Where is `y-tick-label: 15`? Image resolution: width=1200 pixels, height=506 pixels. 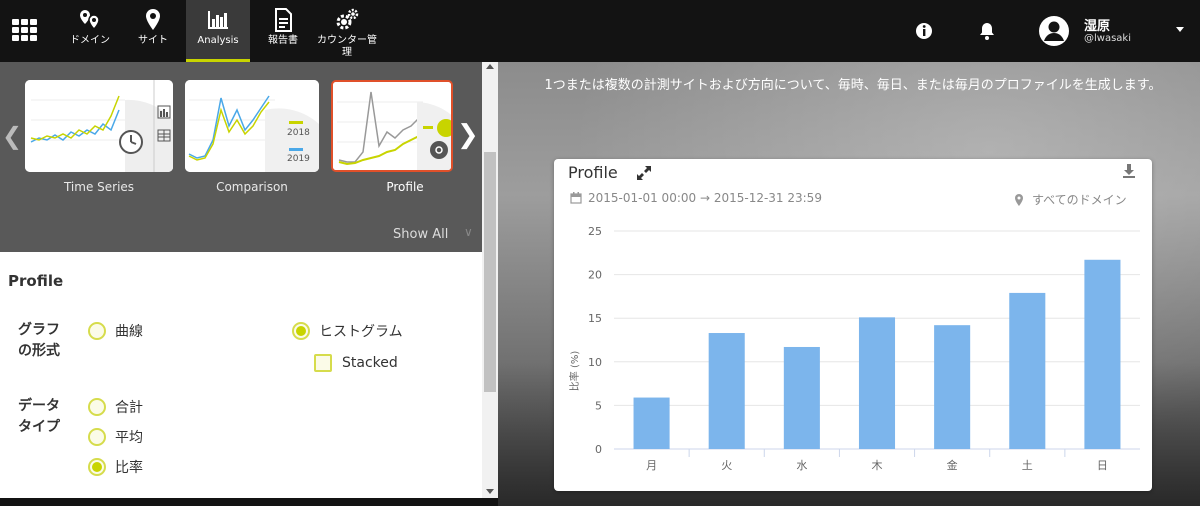 y-tick-label: 15 is located at coordinates (595, 318).